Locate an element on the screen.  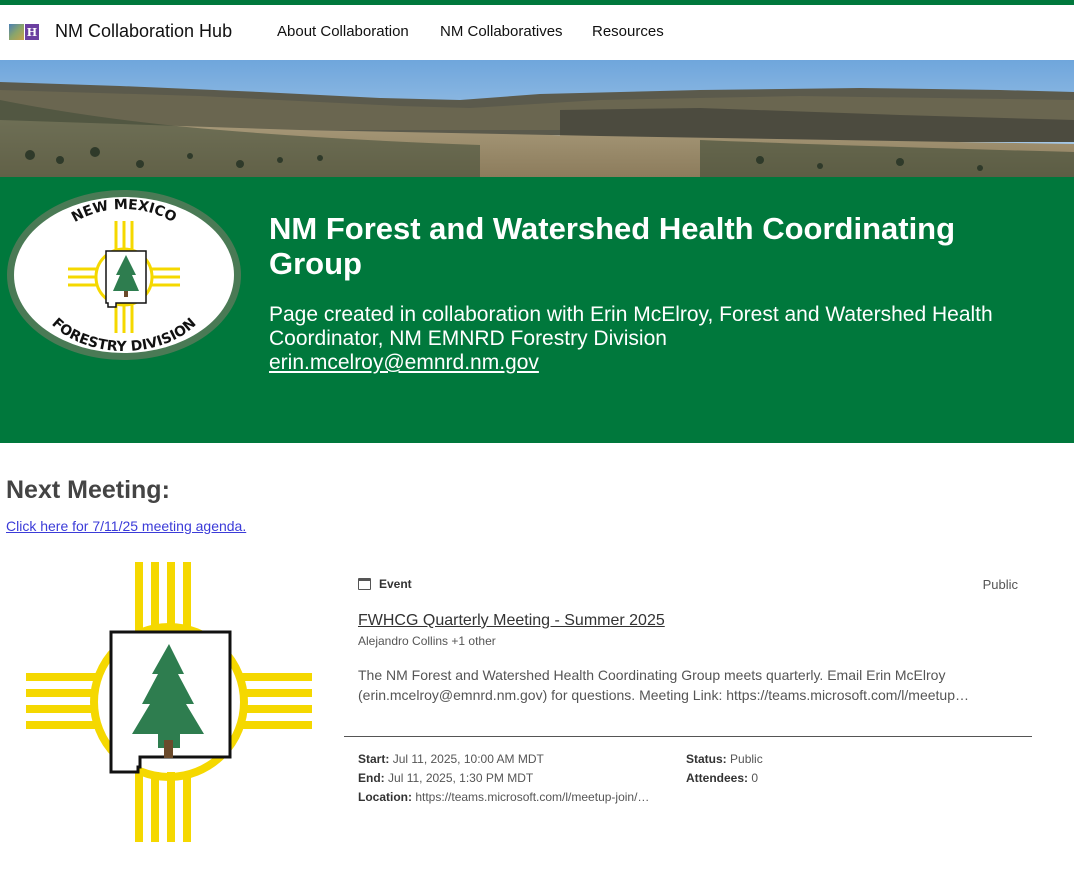
site-title: NM Collaboration Hub is located at coordinates (143, 31).